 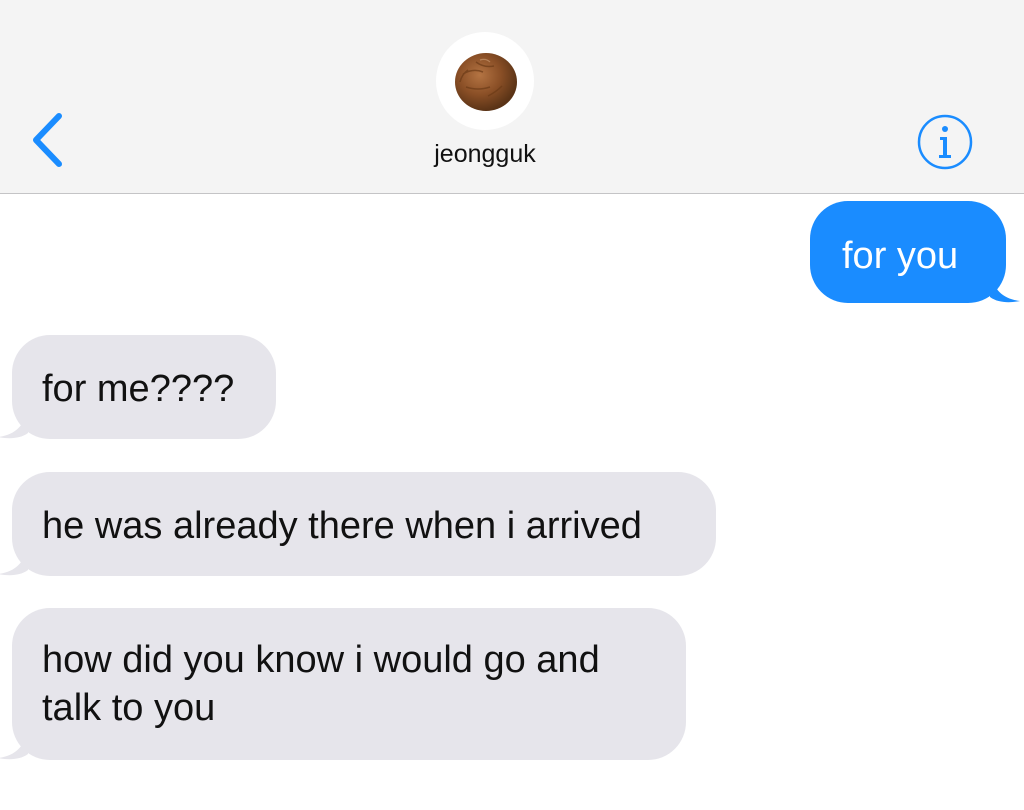 I want to click on info-button, so click(x=945, y=142).